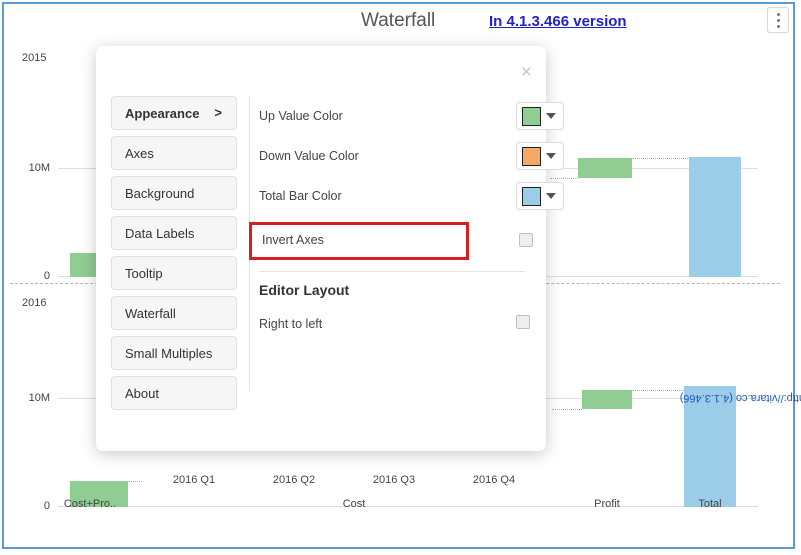 This screenshot has height=555, width=801. I want to click on sidebar-item-label: Tooltip, so click(144, 273).